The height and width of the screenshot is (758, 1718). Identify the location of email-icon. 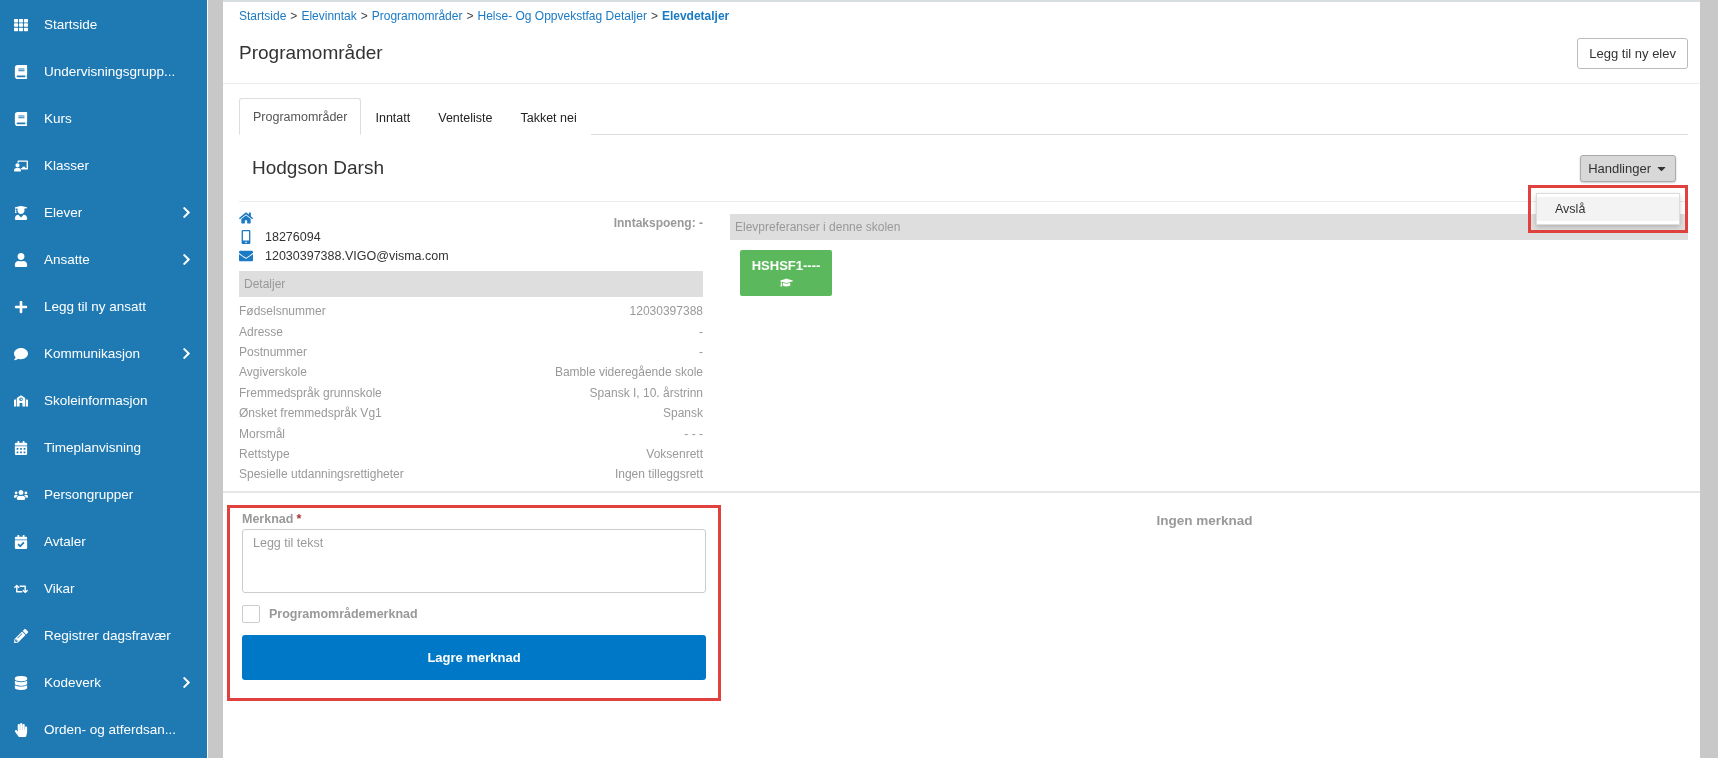
(246, 255).